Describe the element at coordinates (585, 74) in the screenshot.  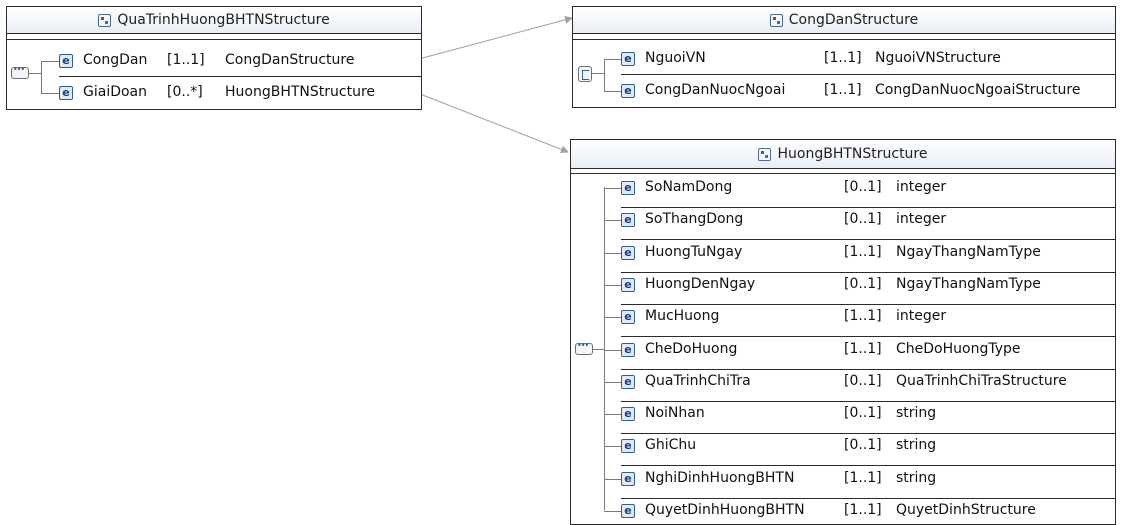
I see `choice-icon` at that location.